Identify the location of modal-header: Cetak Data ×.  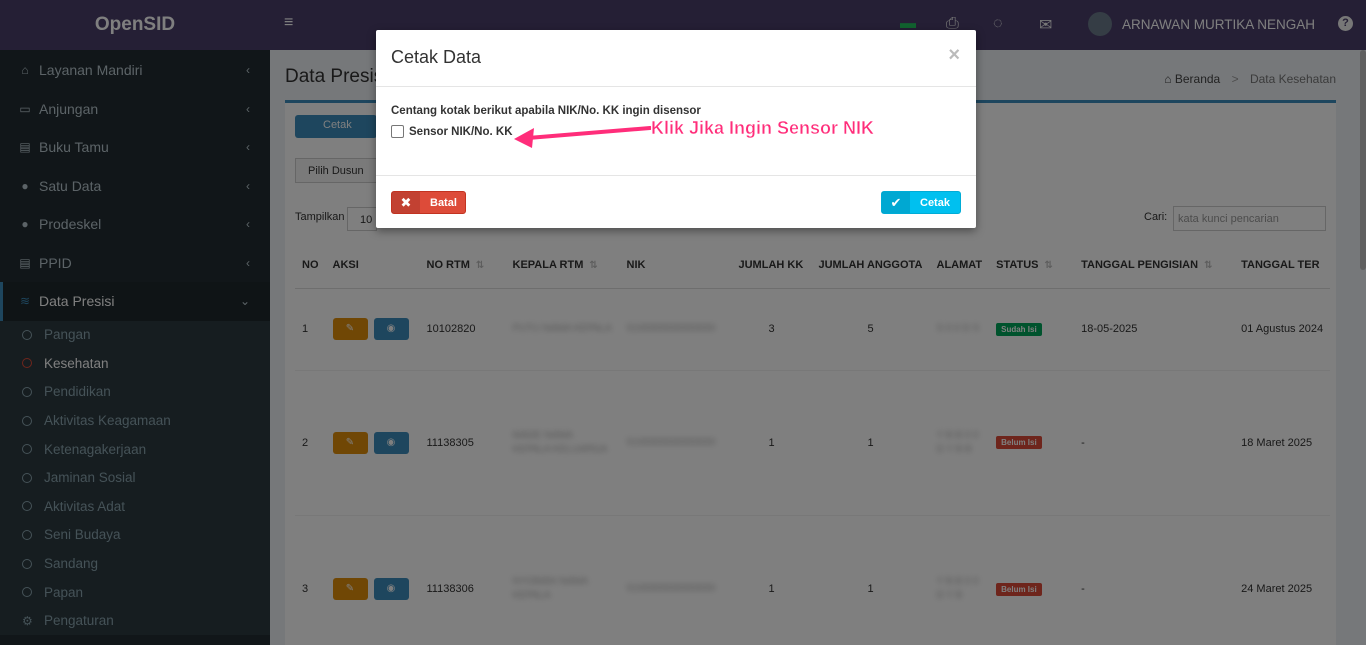
(676, 58).